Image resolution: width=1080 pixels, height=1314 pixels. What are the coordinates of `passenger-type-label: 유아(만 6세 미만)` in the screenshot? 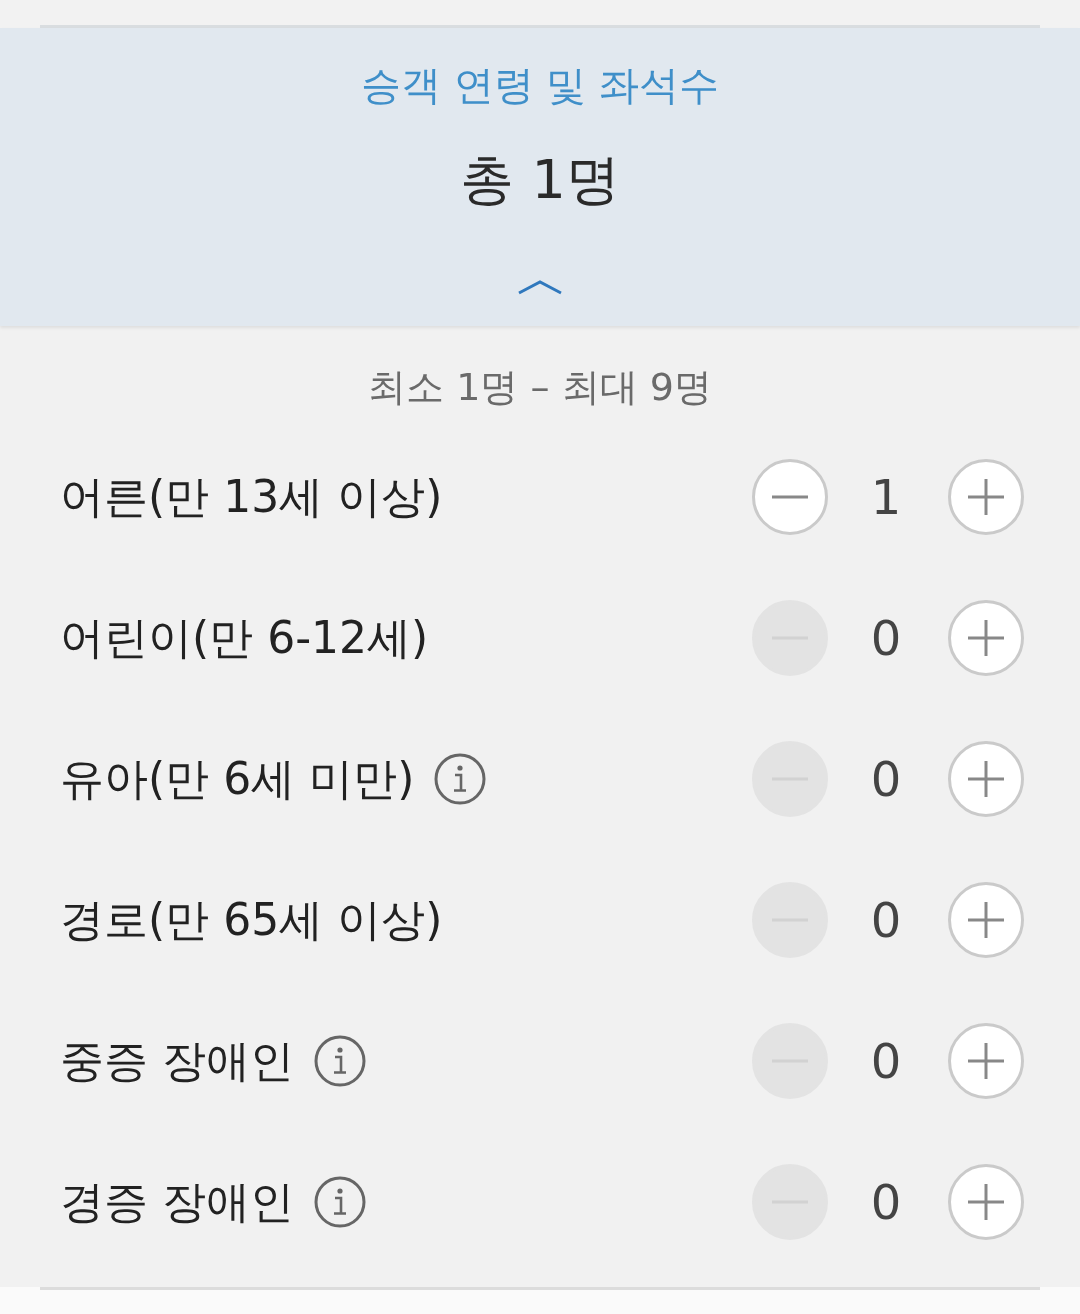 It's located at (237, 778).